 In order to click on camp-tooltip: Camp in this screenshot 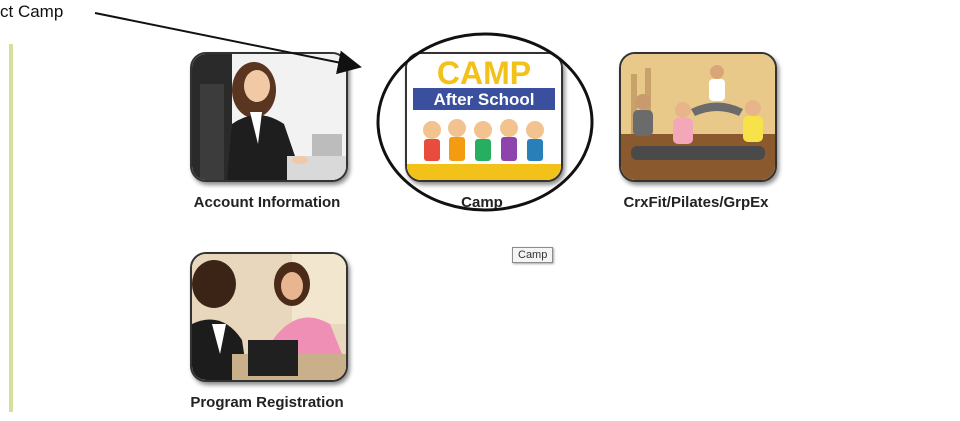, I will do `click(533, 255)`.